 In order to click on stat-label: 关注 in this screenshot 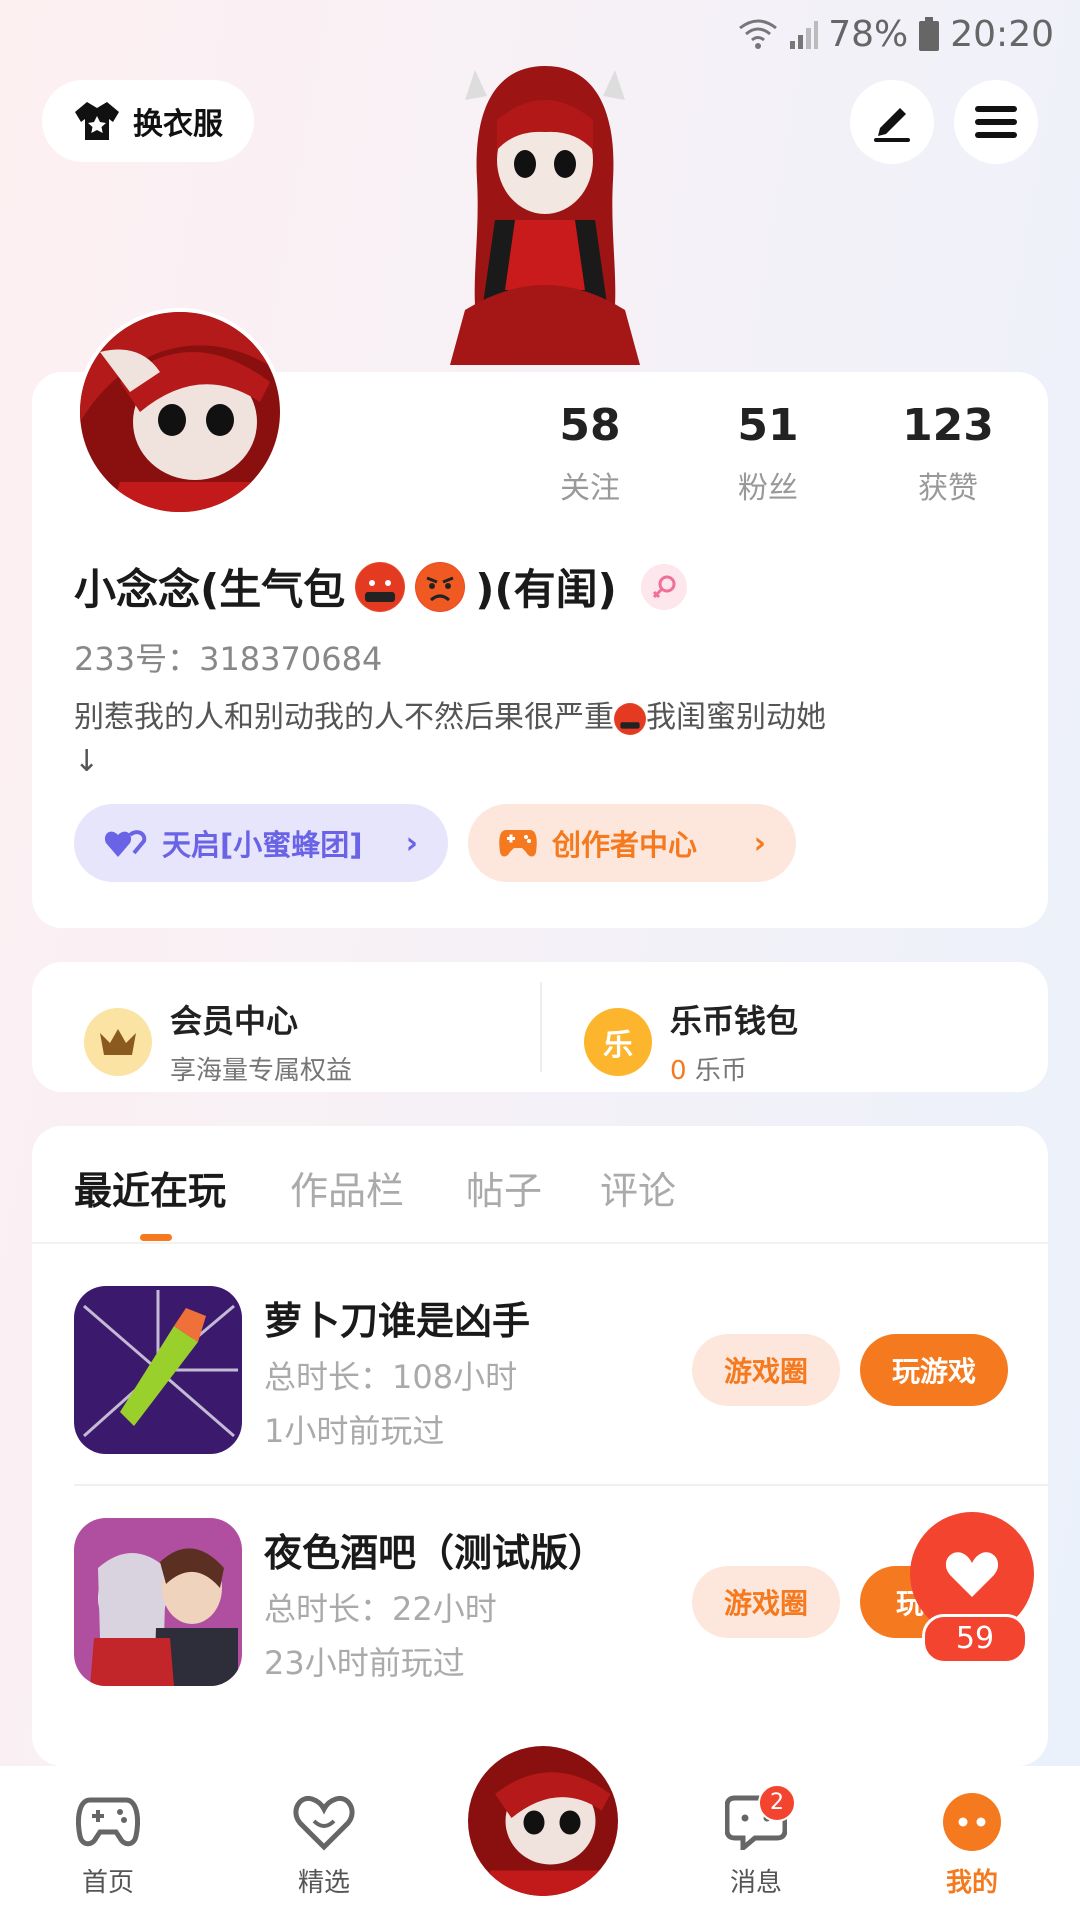, I will do `click(590, 488)`.